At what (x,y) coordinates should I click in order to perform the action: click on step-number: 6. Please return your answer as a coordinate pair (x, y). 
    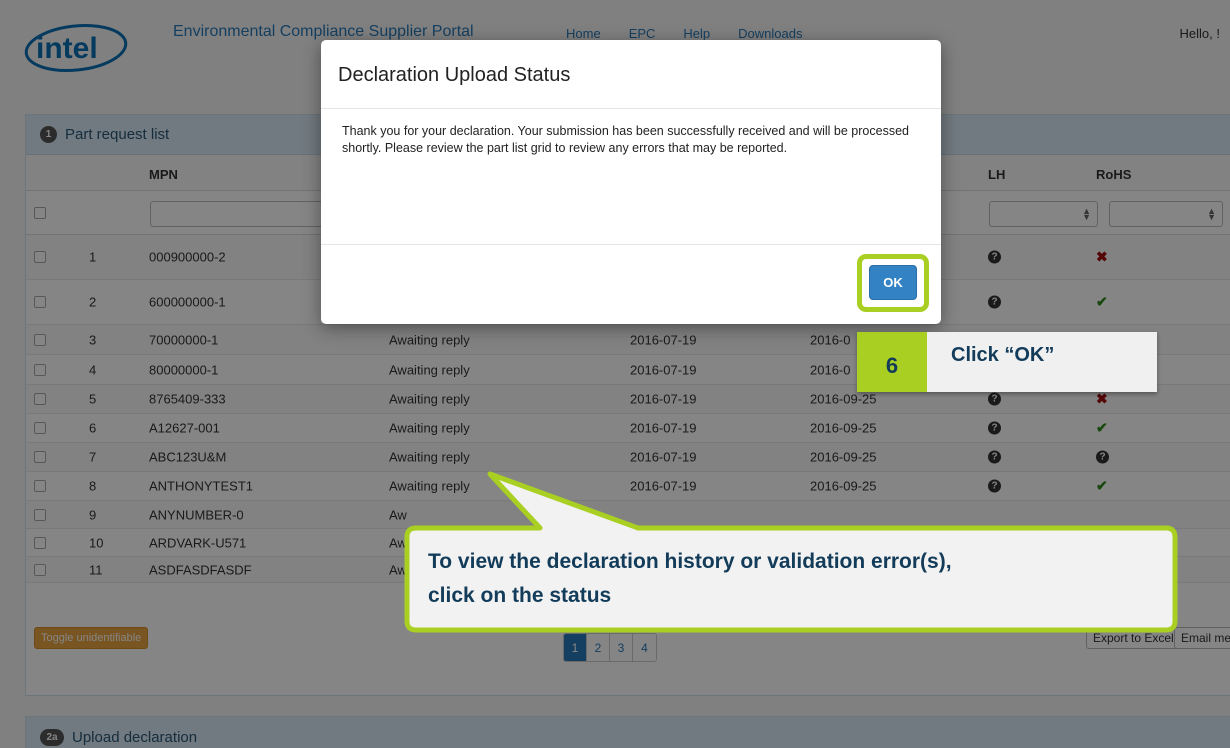
    Looking at the image, I should click on (892, 362).